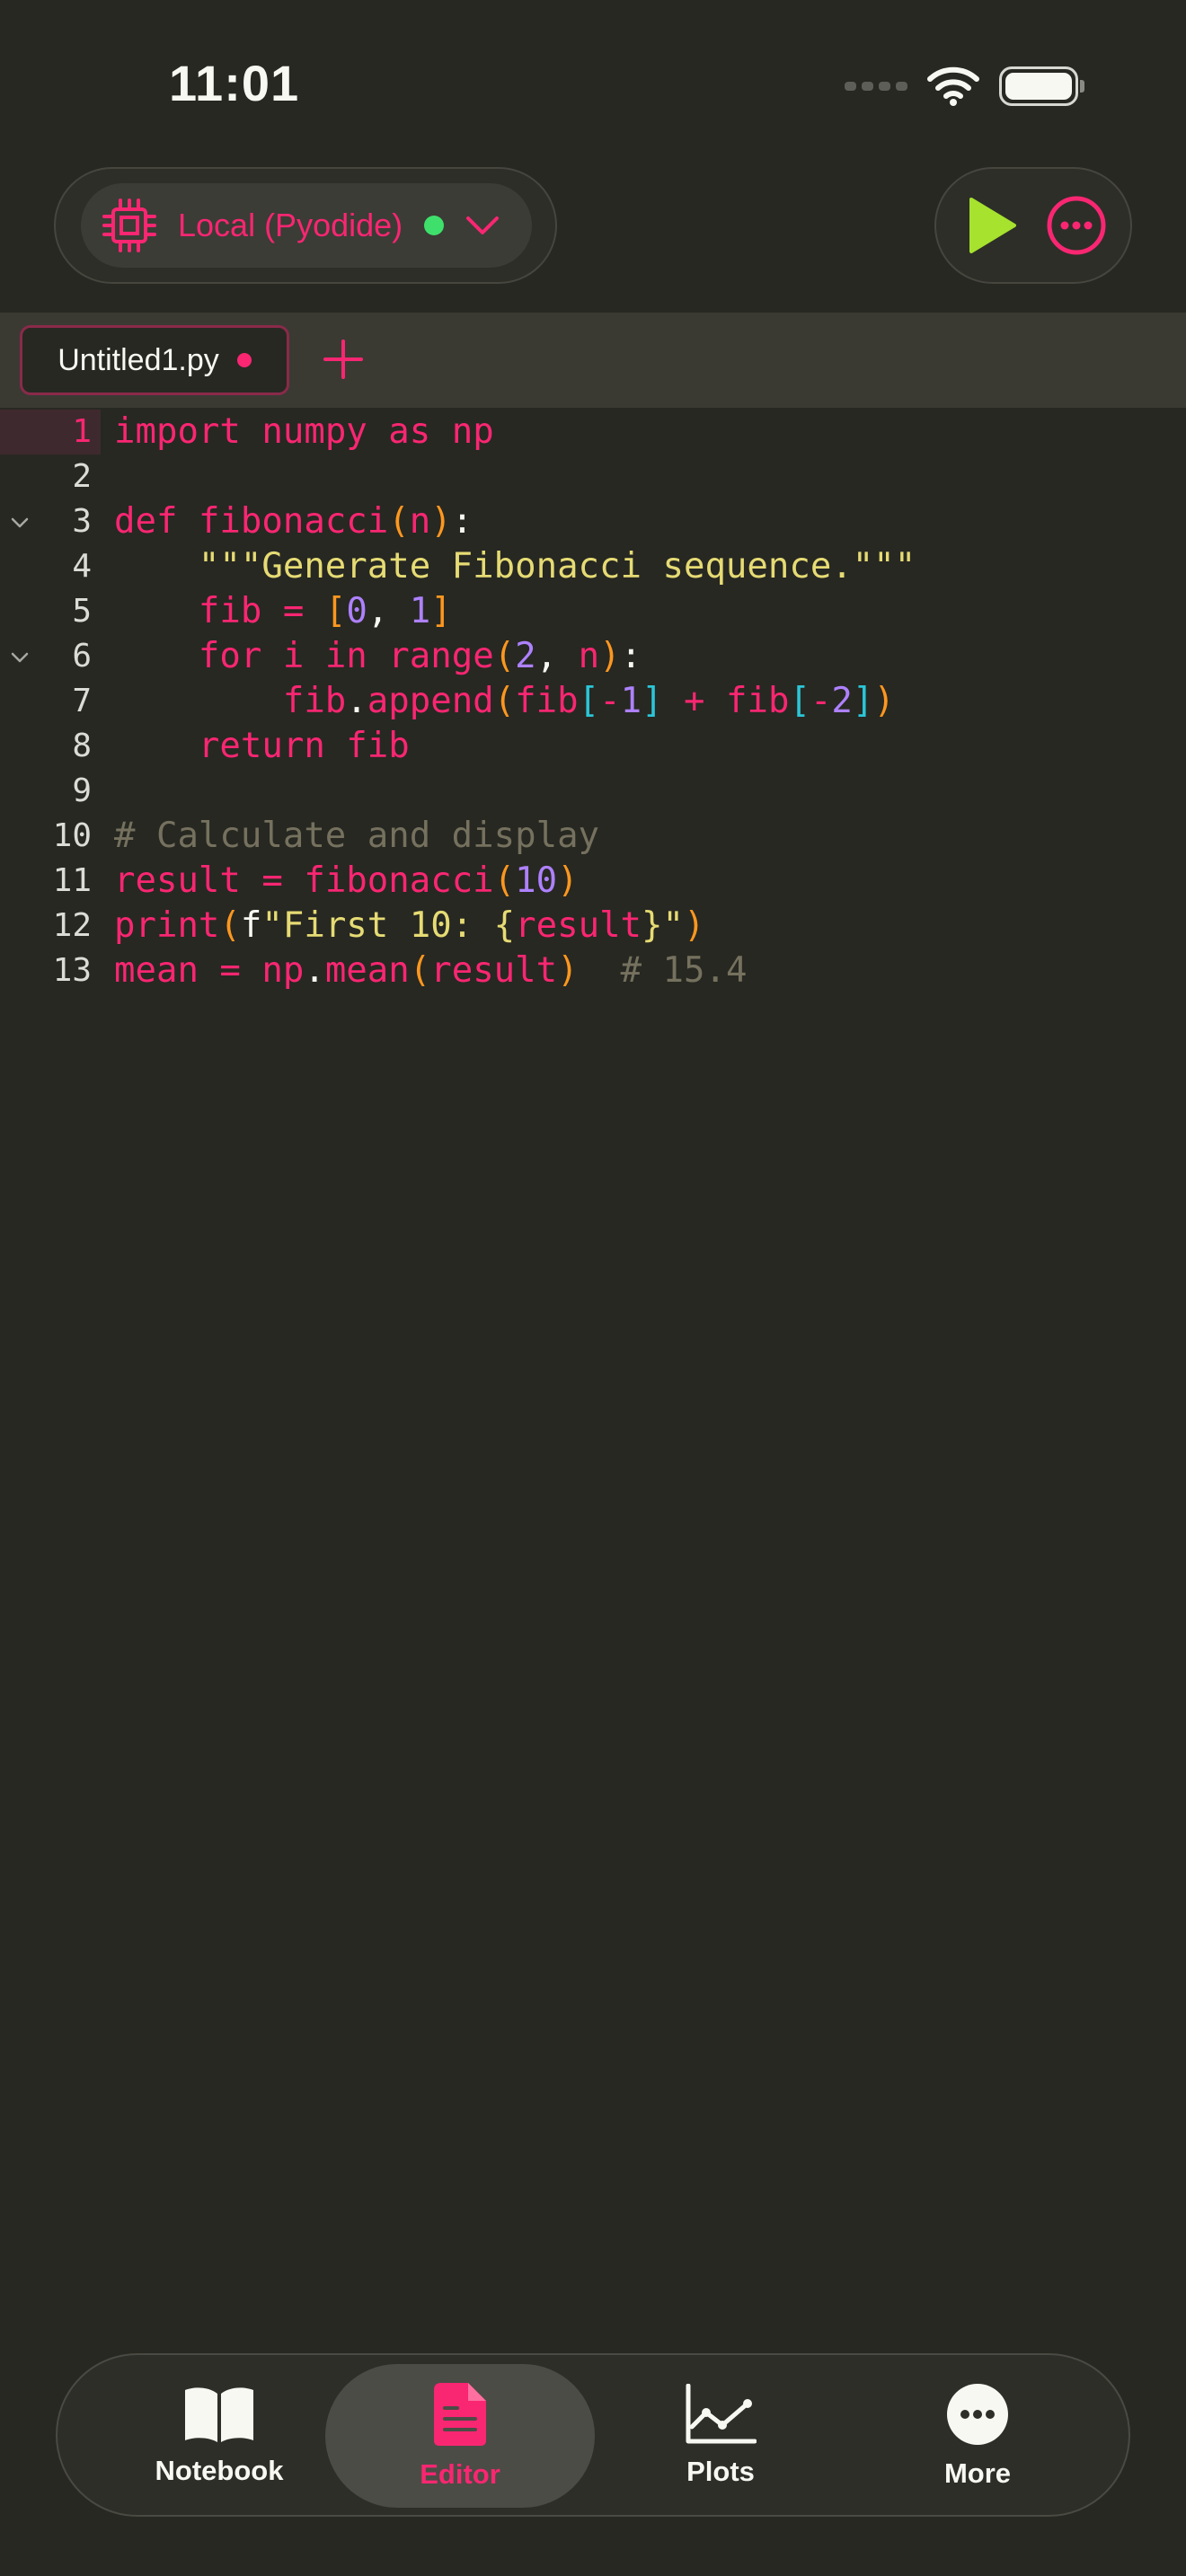  What do you see at coordinates (72, 835) in the screenshot?
I see `line-number: 10` at bounding box center [72, 835].